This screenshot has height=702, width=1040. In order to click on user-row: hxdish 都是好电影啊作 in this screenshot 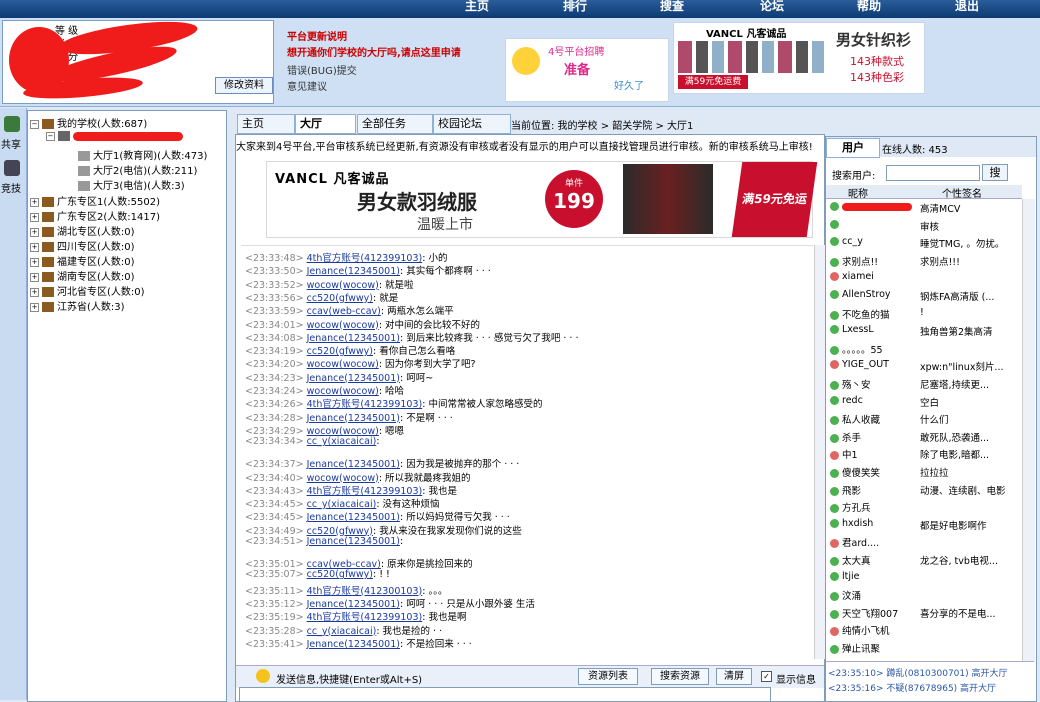, I will do `click(925, 525)`.